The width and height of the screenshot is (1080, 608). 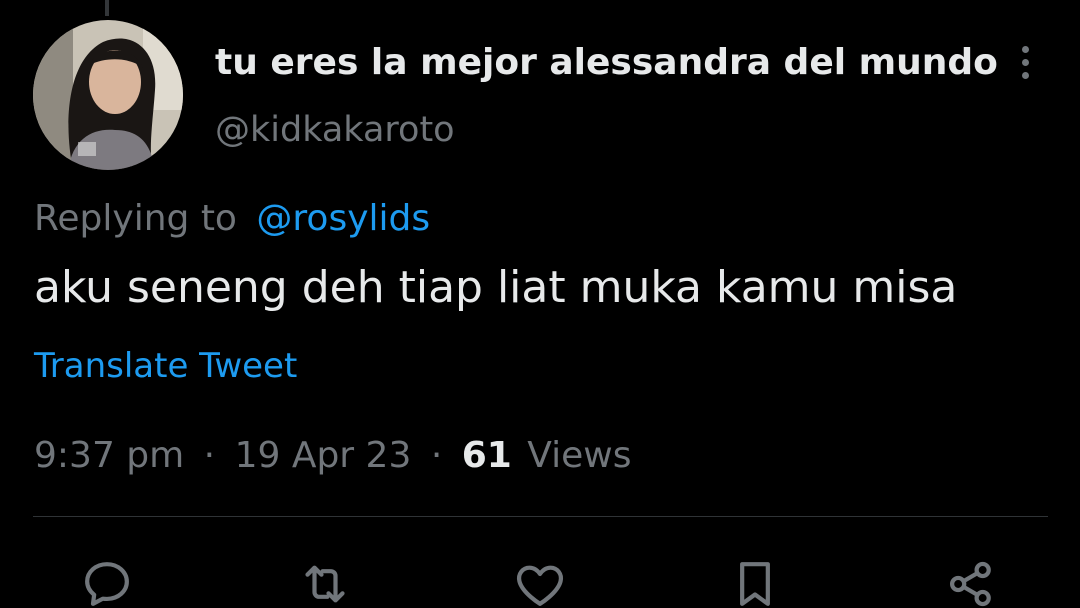 I want to click on tweet-meta: 9:37 pm · 19 Apr 23 · 61 Views, so click(x=332, y=455).